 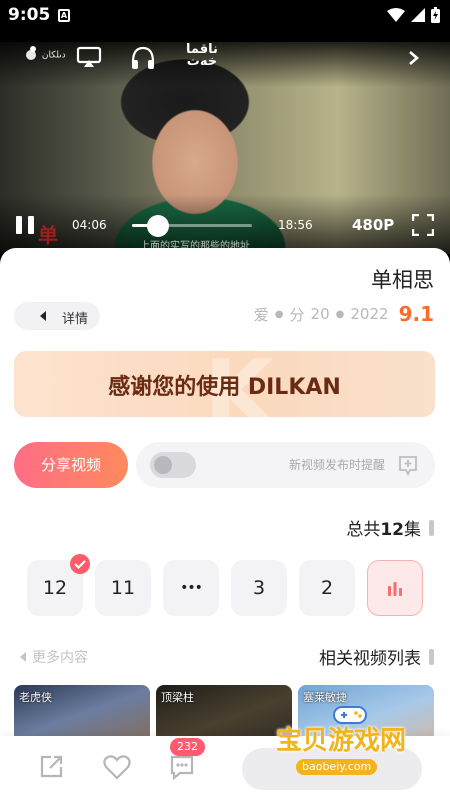 I want to click on seek-handle, so click(x=158, y=226).